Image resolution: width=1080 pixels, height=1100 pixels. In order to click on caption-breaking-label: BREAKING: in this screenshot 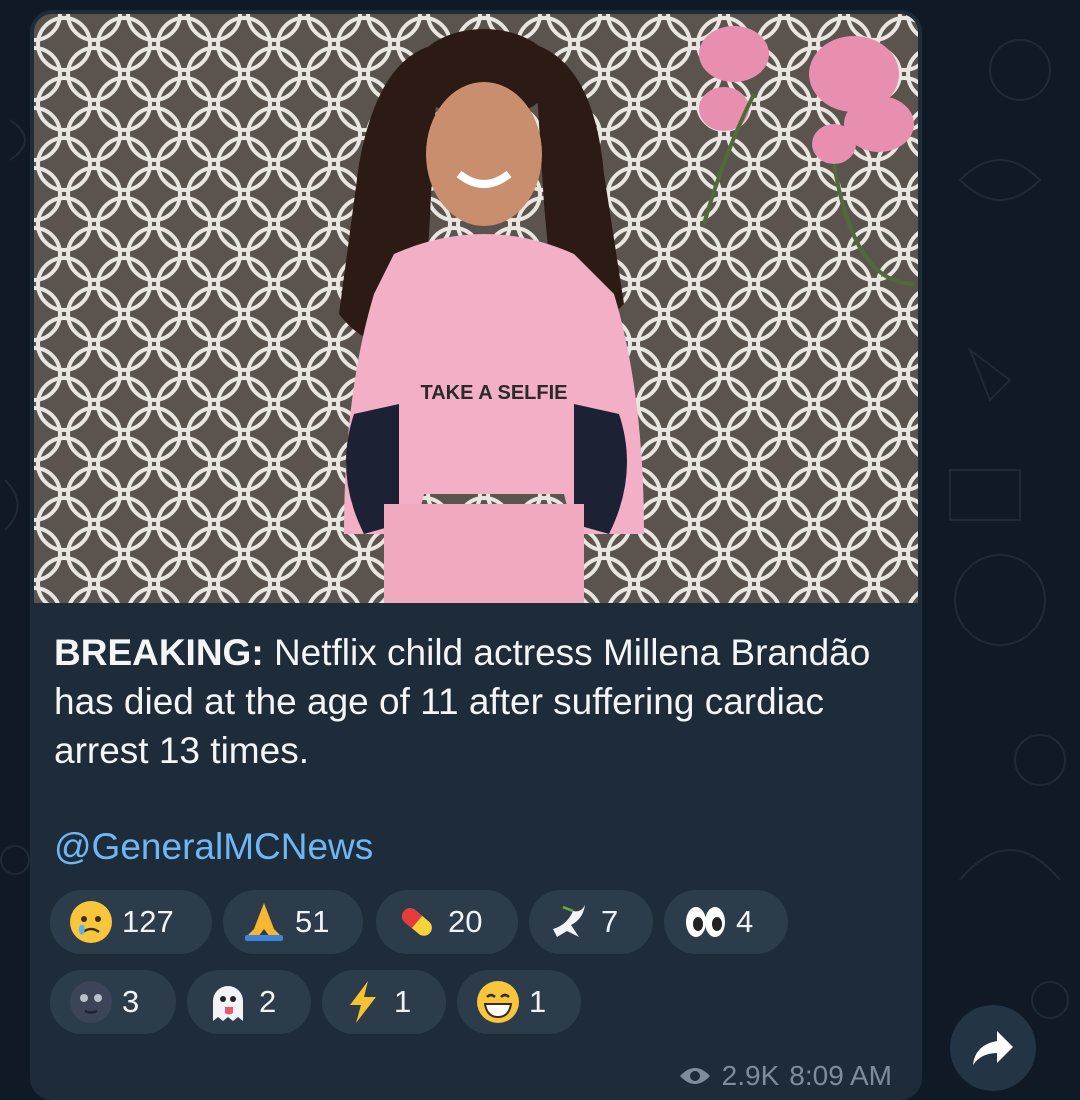, I will do `click(159, 652)`.